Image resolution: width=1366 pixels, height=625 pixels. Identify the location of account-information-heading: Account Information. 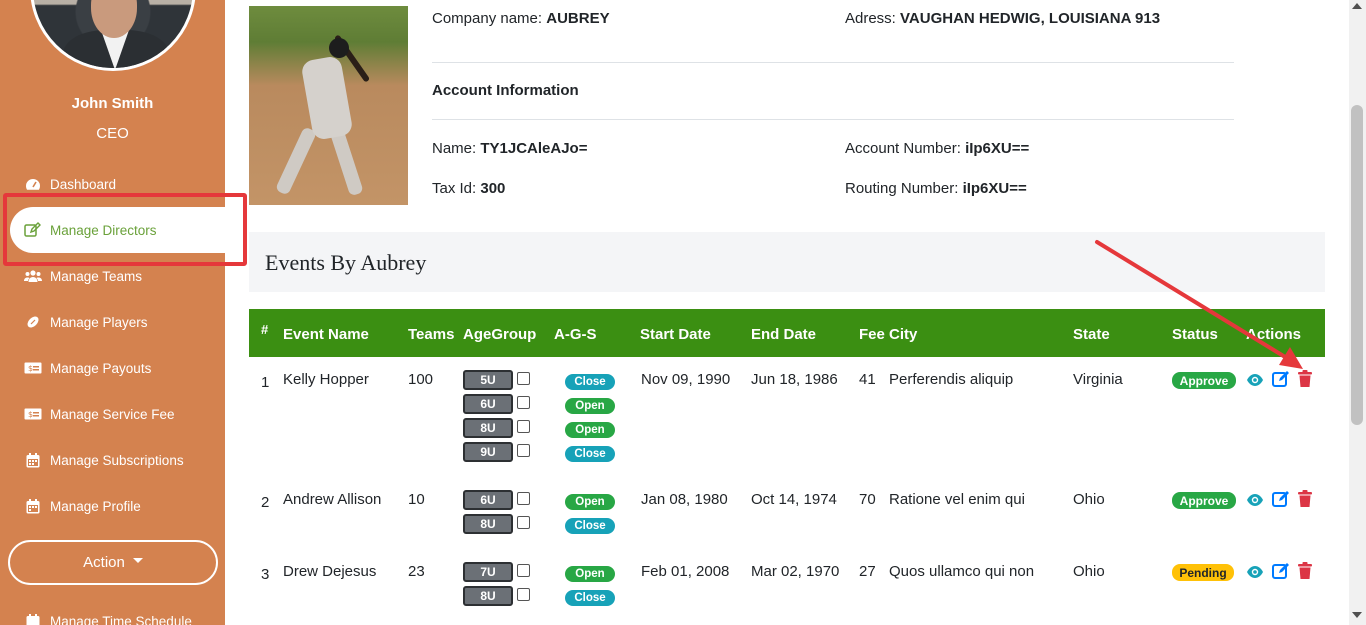
(505, 90).